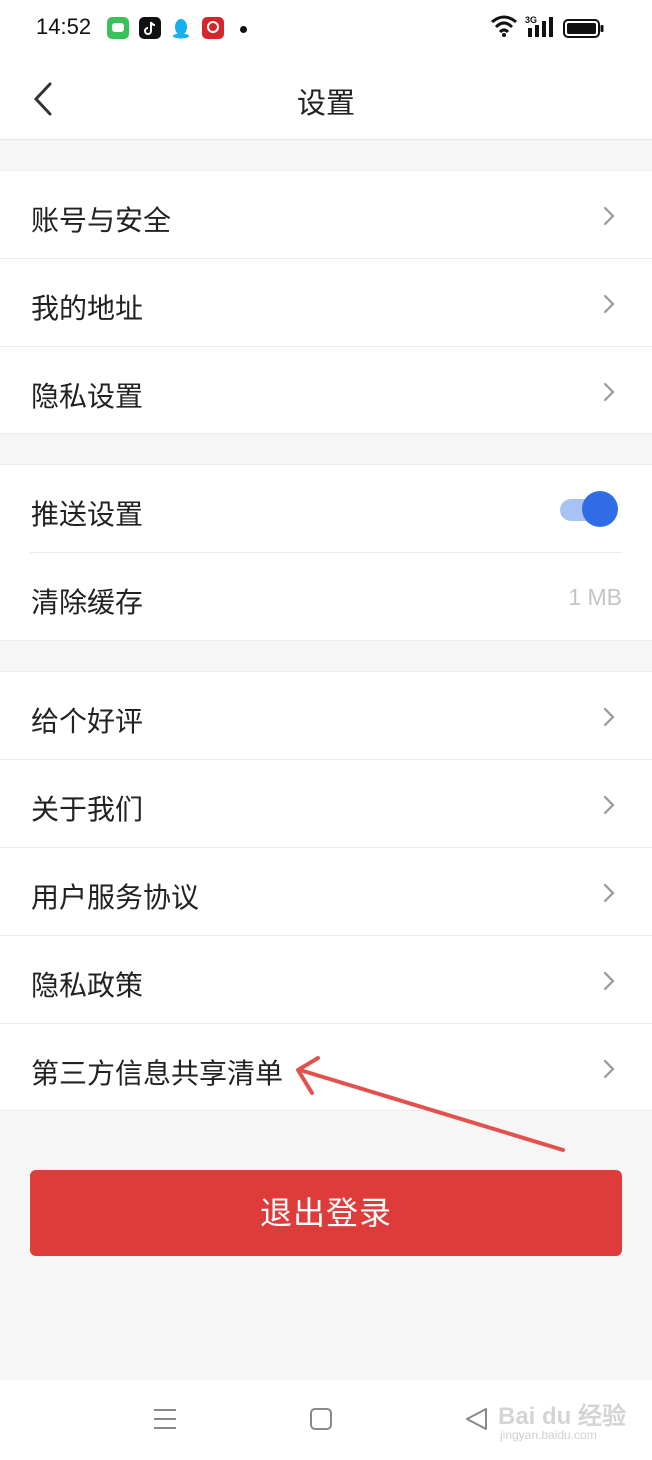 The image size is (652, 1460). Describe the element at coordinates (326, 1068) in the screenshot. I see `settings-item-third-party-sharing: 第三方信息共享清单` at that location.